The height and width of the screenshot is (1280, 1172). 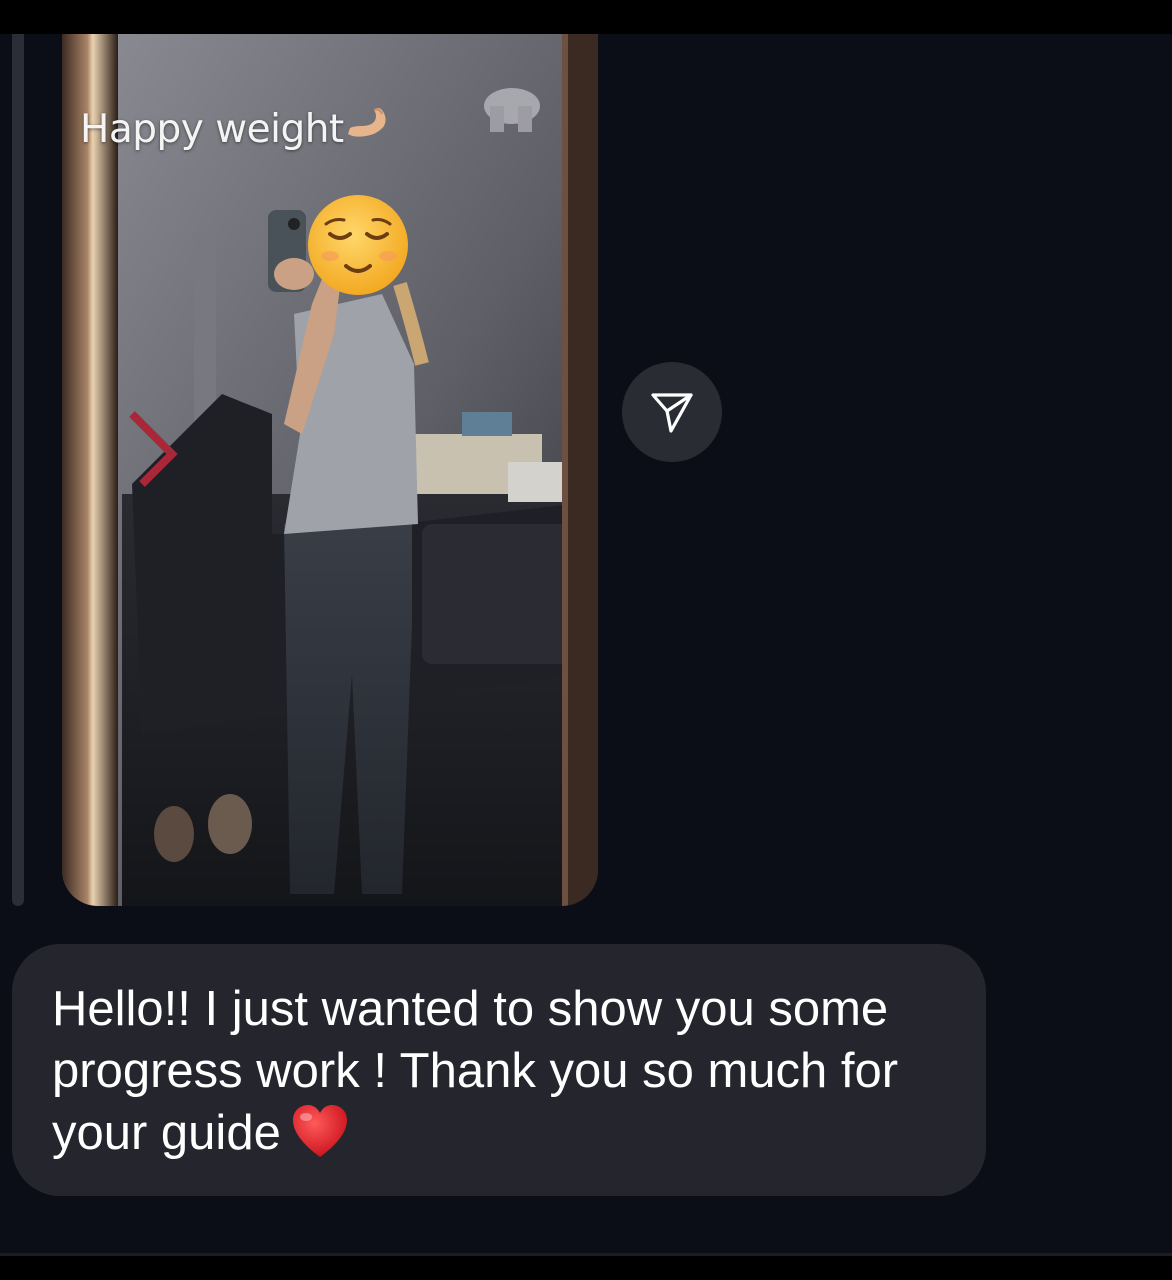 I want to click on share-button, so click(x=672, y=412).